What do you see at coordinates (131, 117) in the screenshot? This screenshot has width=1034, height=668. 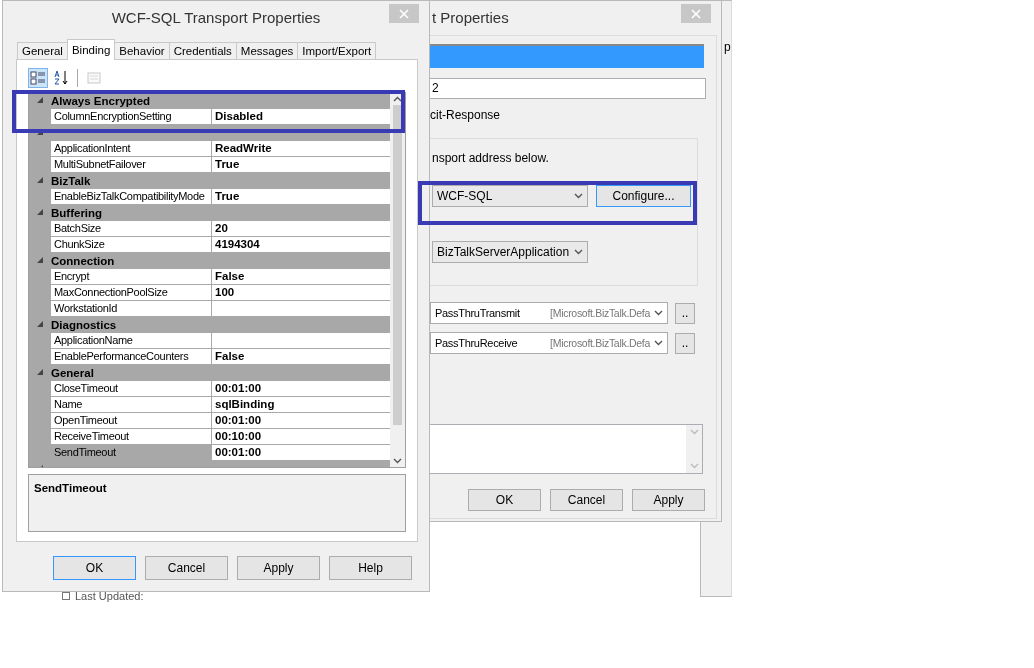 I see `property-name: ColumnEncryptionSetting` at bounding box center [131, 117].